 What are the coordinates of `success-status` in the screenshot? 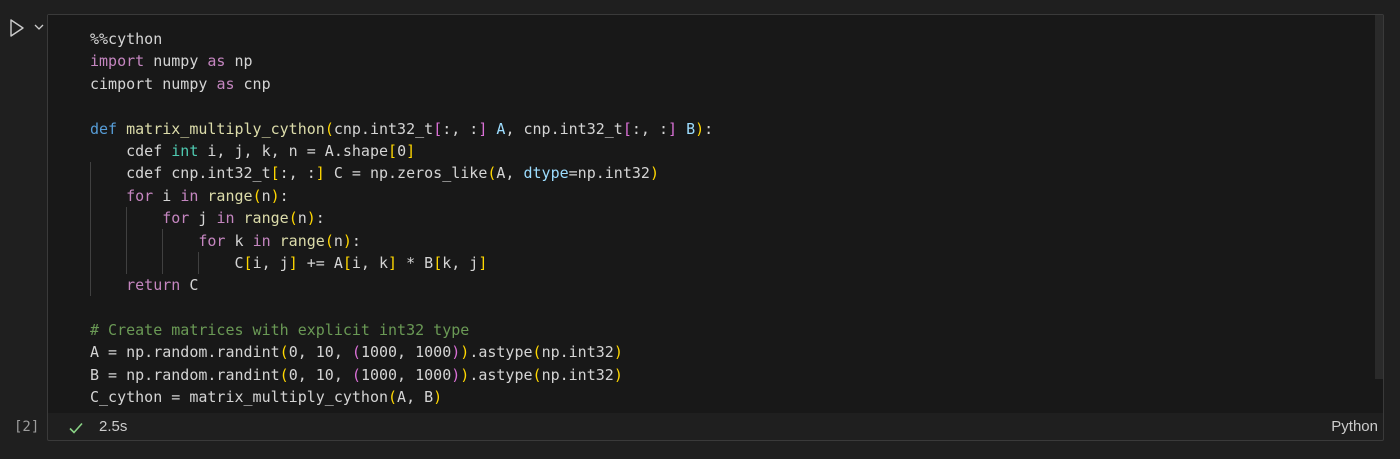 It's located at (76, 428).